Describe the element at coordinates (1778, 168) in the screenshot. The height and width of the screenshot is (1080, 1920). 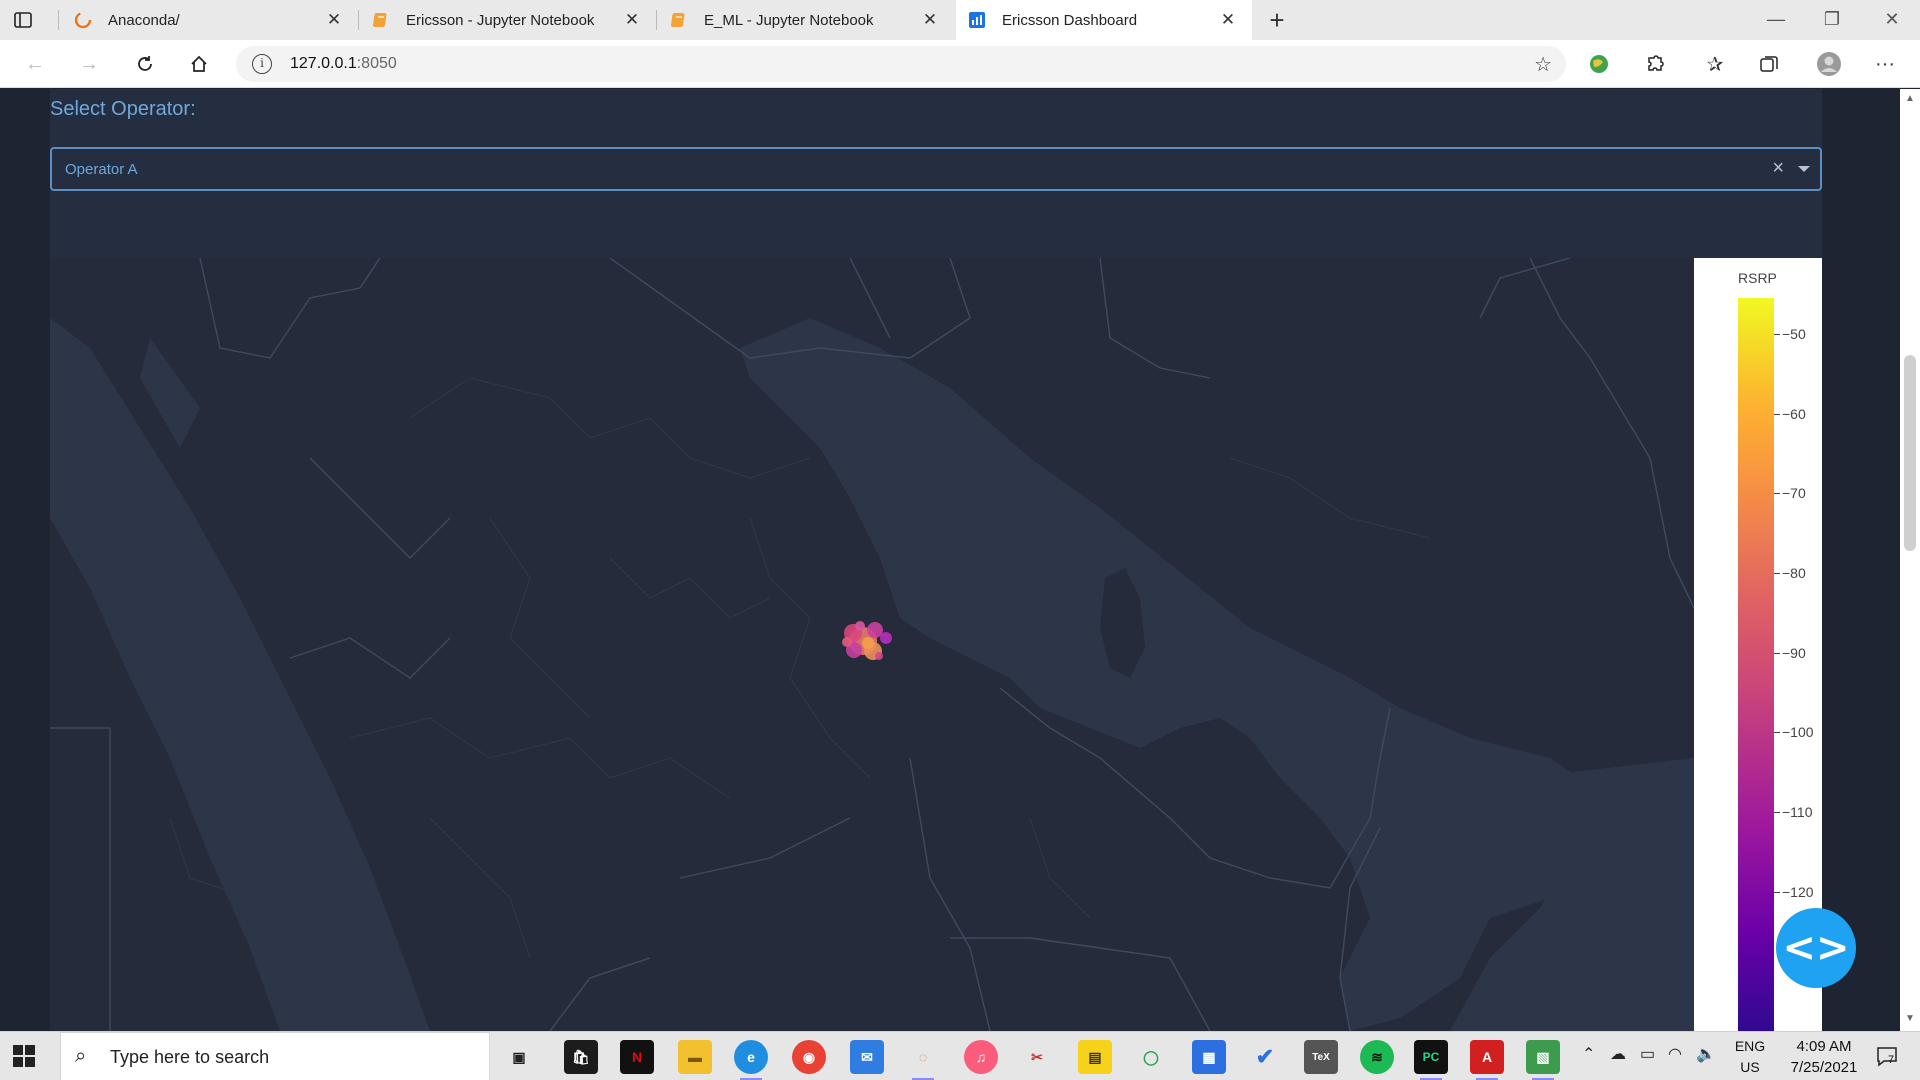
I see `clear-selection-icon: ×` at that location.